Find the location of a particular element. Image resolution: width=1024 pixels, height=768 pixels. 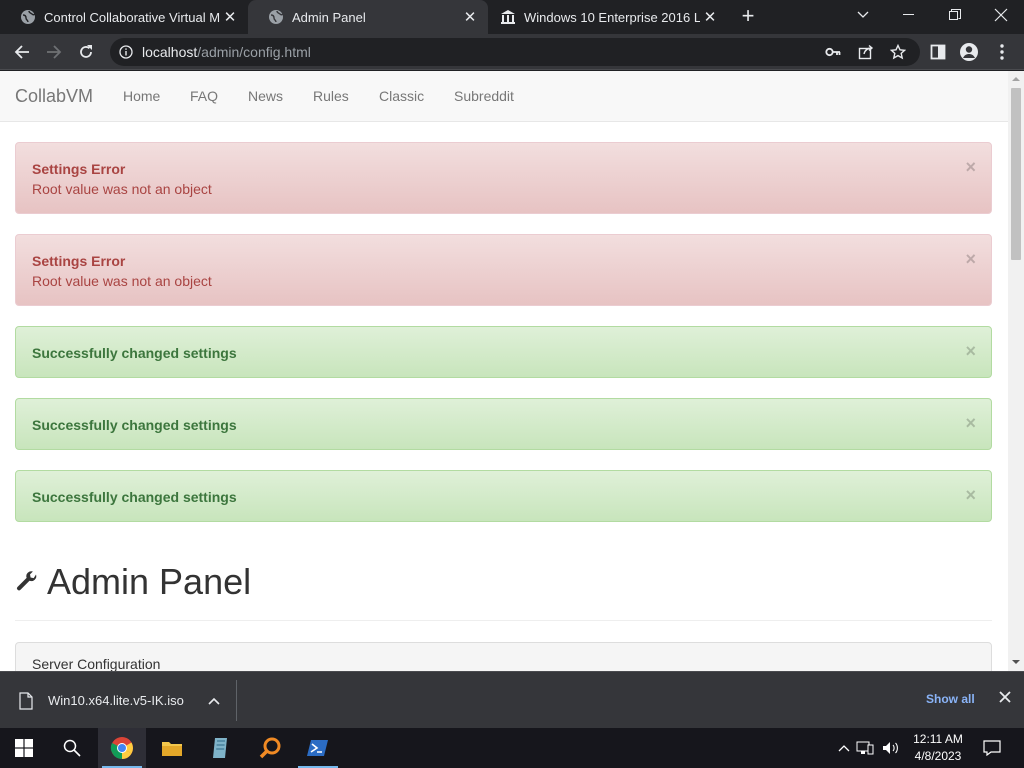

network-icon is located at coordinates (868, 748).